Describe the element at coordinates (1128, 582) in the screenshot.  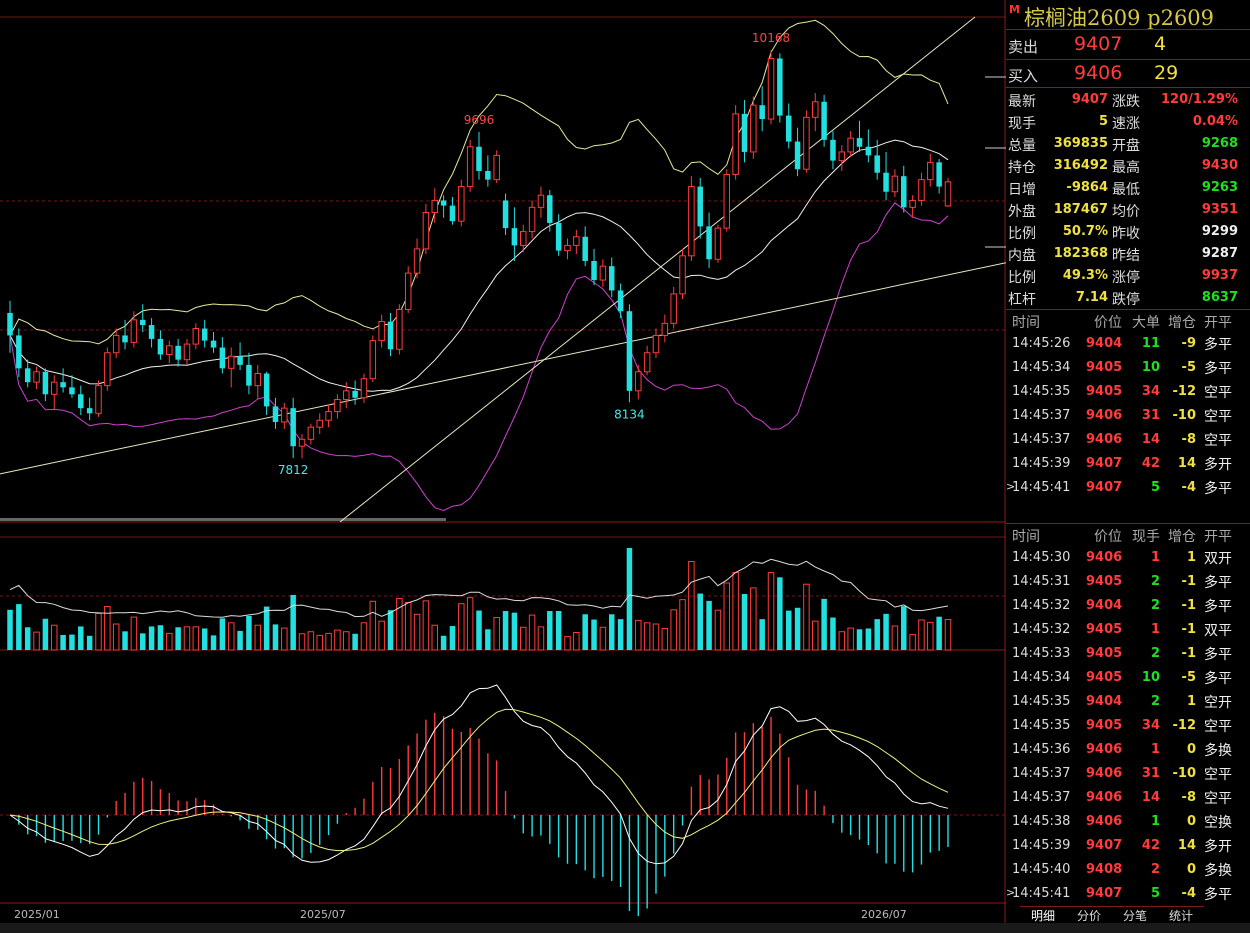
I see `tick-row: 14:45:31 9405 2 -1 多平` at that location.